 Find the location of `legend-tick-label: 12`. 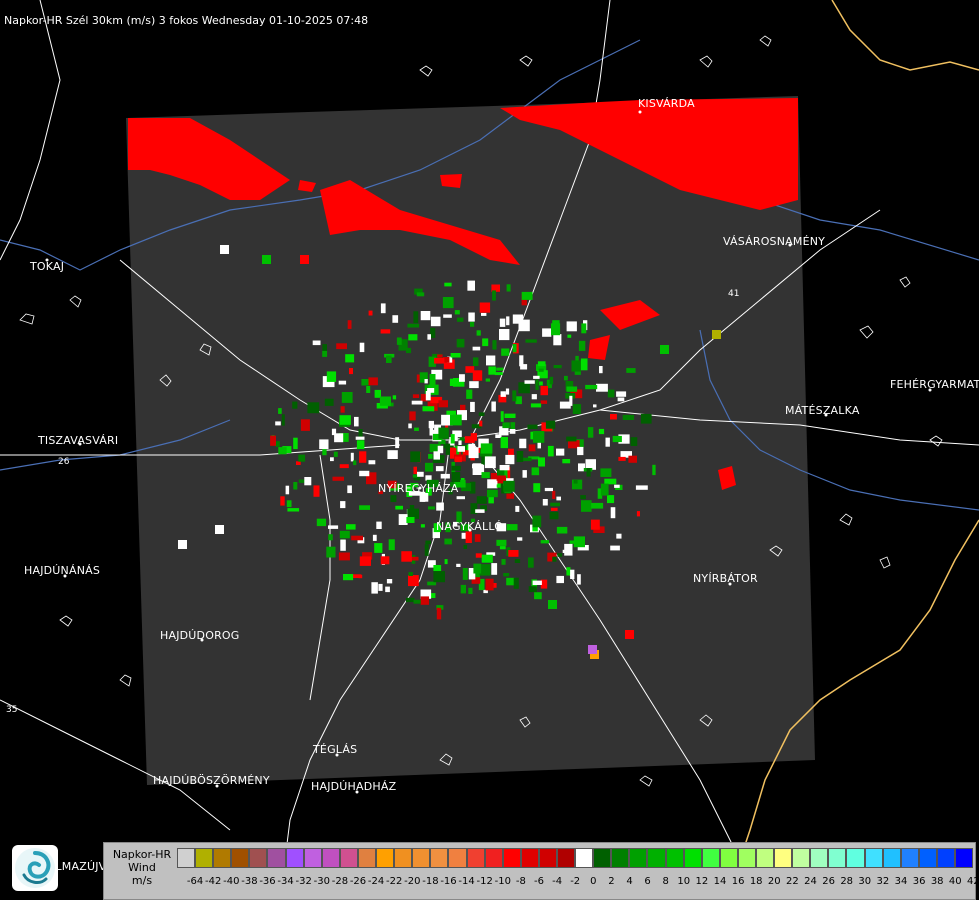

legend-tick-label: 12 is located at coordinates (702, 881).